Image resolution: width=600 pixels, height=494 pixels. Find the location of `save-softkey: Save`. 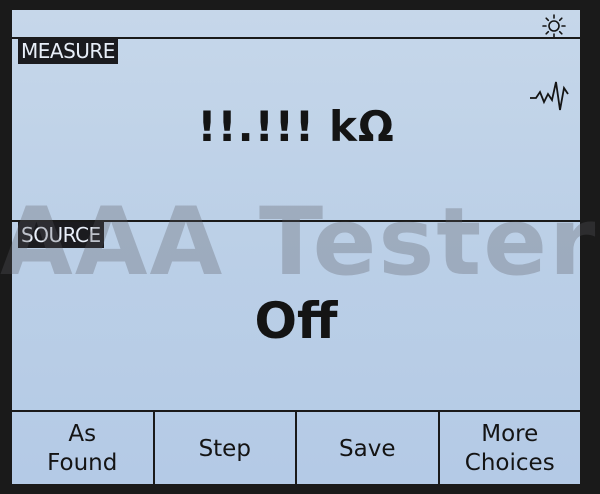

save-softkey: Save is located at coordinates (368, 448).